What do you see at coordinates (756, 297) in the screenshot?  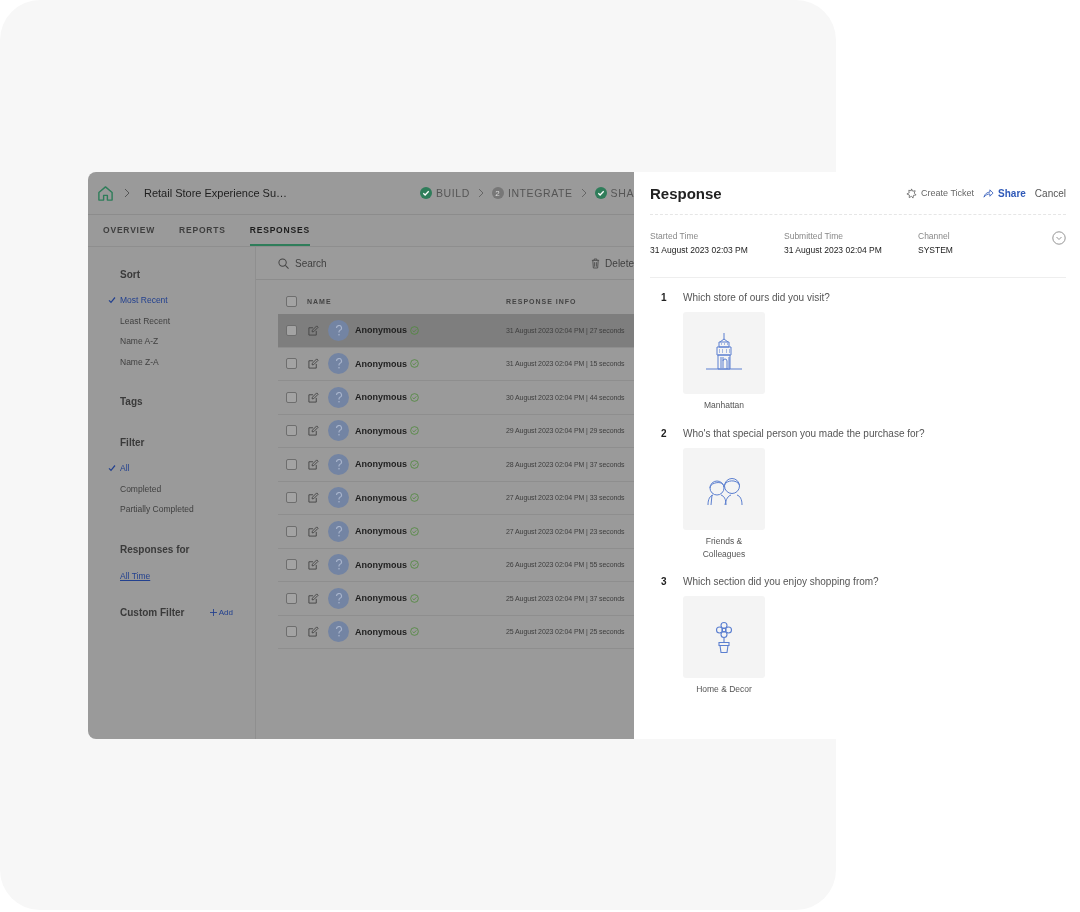 I see `question-text: Which store of ours did you visit?` at bounding box center [756, 297].